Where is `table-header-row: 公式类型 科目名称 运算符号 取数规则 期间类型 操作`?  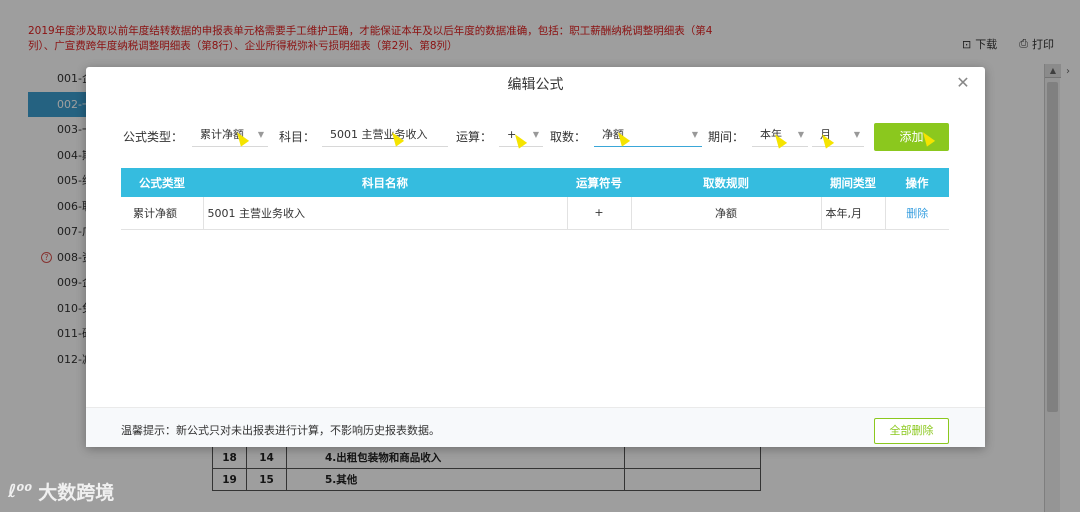 table-header-row: 公式类型 科目名称 运算符号 取数规则 期间类型 操作 is located at coordinates (535, 182).